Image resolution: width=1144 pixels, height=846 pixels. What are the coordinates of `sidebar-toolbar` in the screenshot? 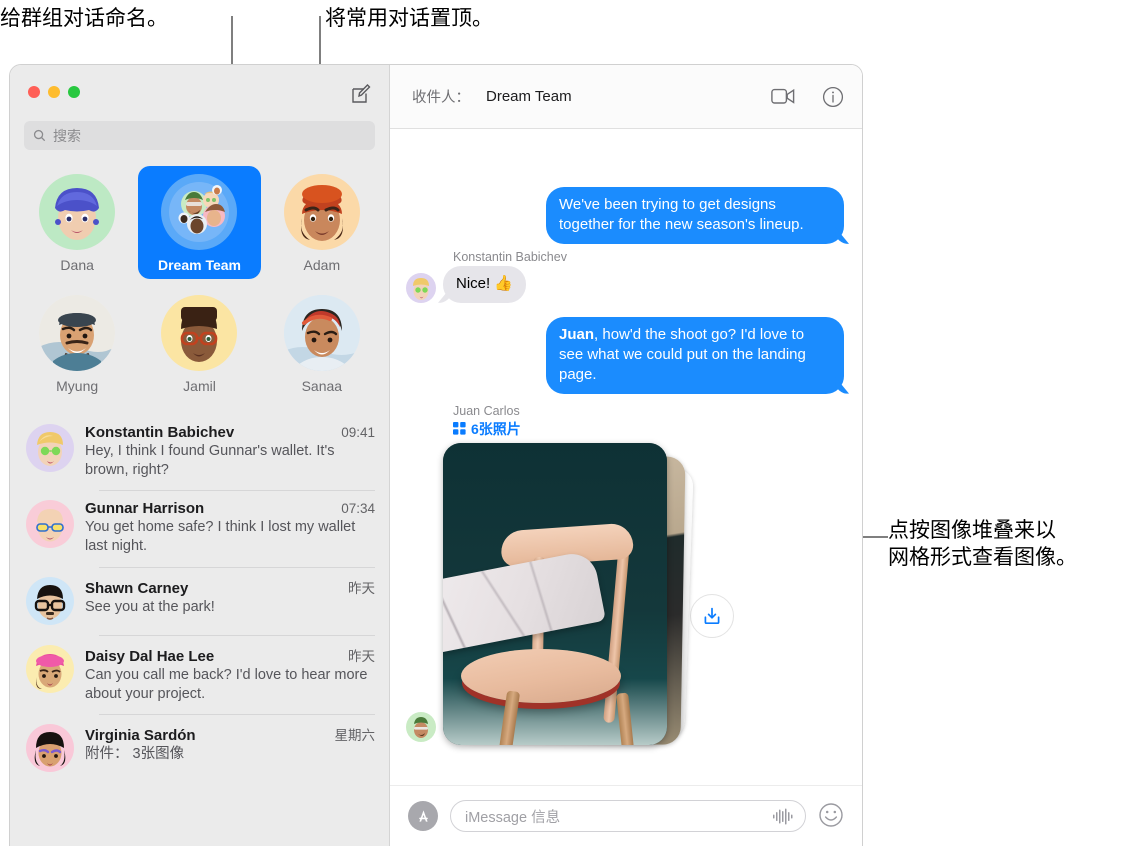 It's located at (199, 93).